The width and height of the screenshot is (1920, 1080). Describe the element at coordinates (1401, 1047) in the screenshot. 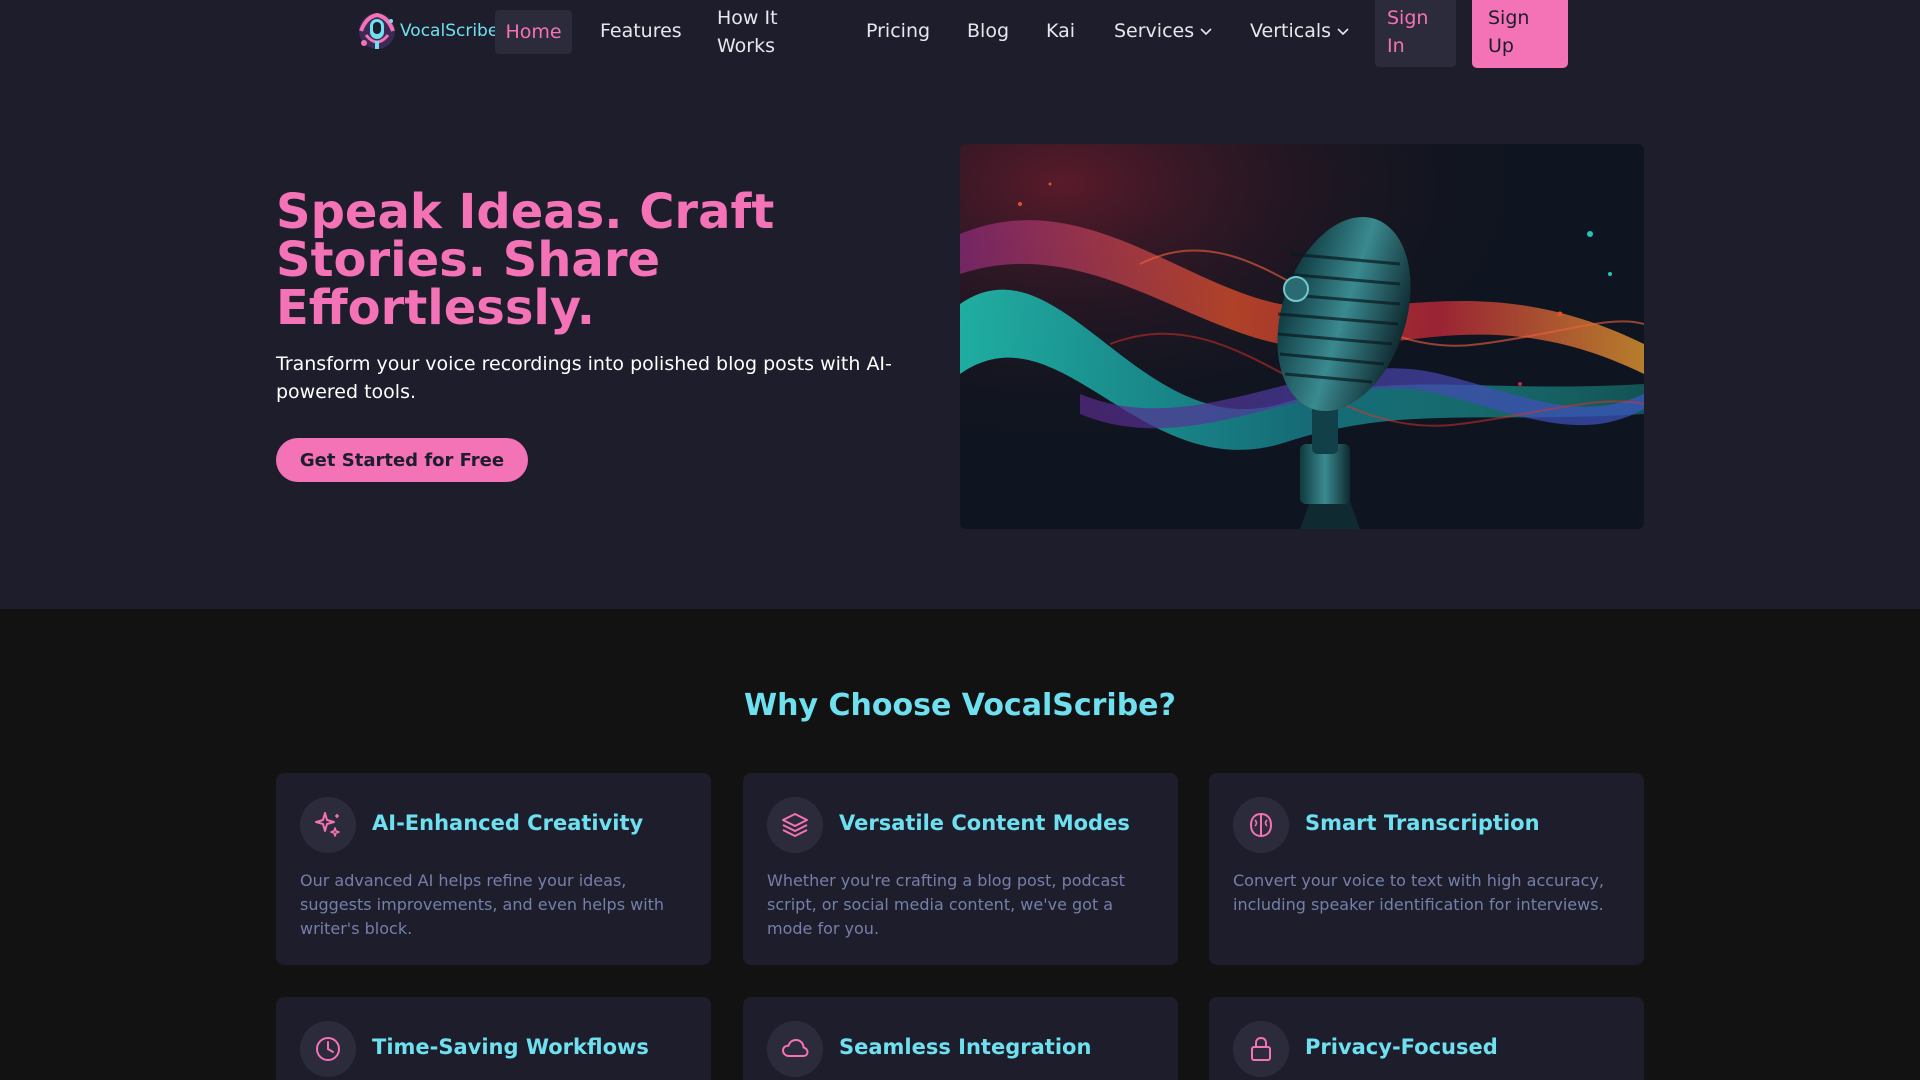

I see `feature-title: Privacy-Focused` at that location.